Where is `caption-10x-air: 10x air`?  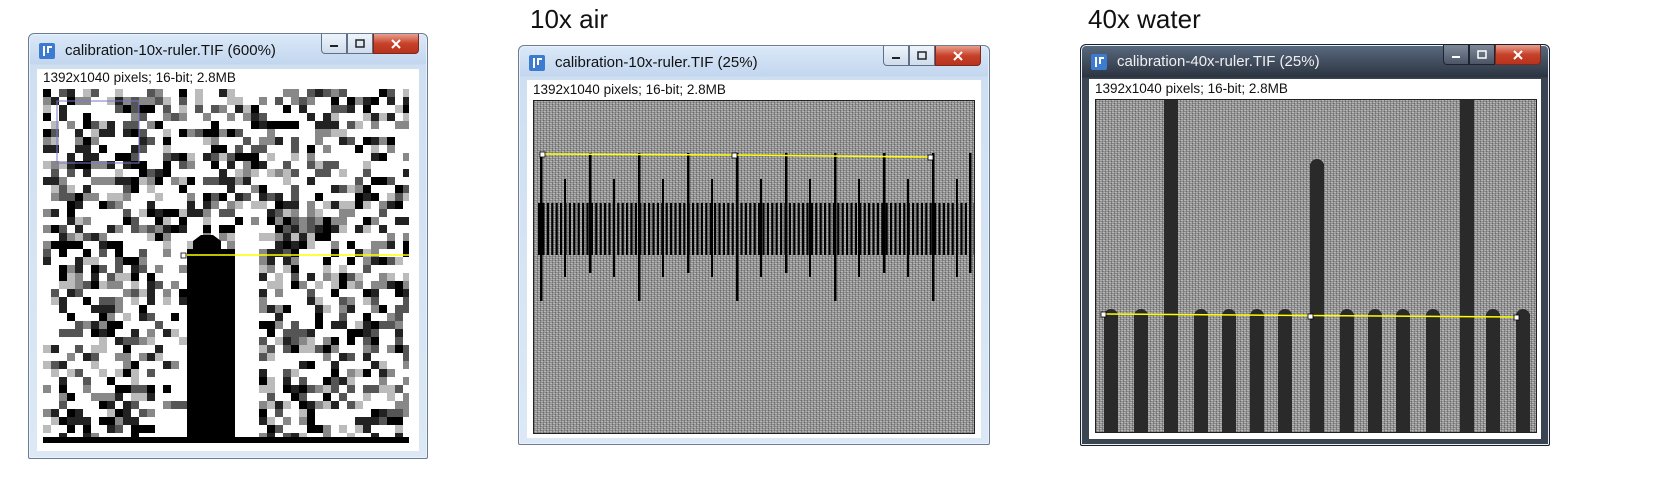
caption-10x-air: 10x air is located at coordinates (569, 19).